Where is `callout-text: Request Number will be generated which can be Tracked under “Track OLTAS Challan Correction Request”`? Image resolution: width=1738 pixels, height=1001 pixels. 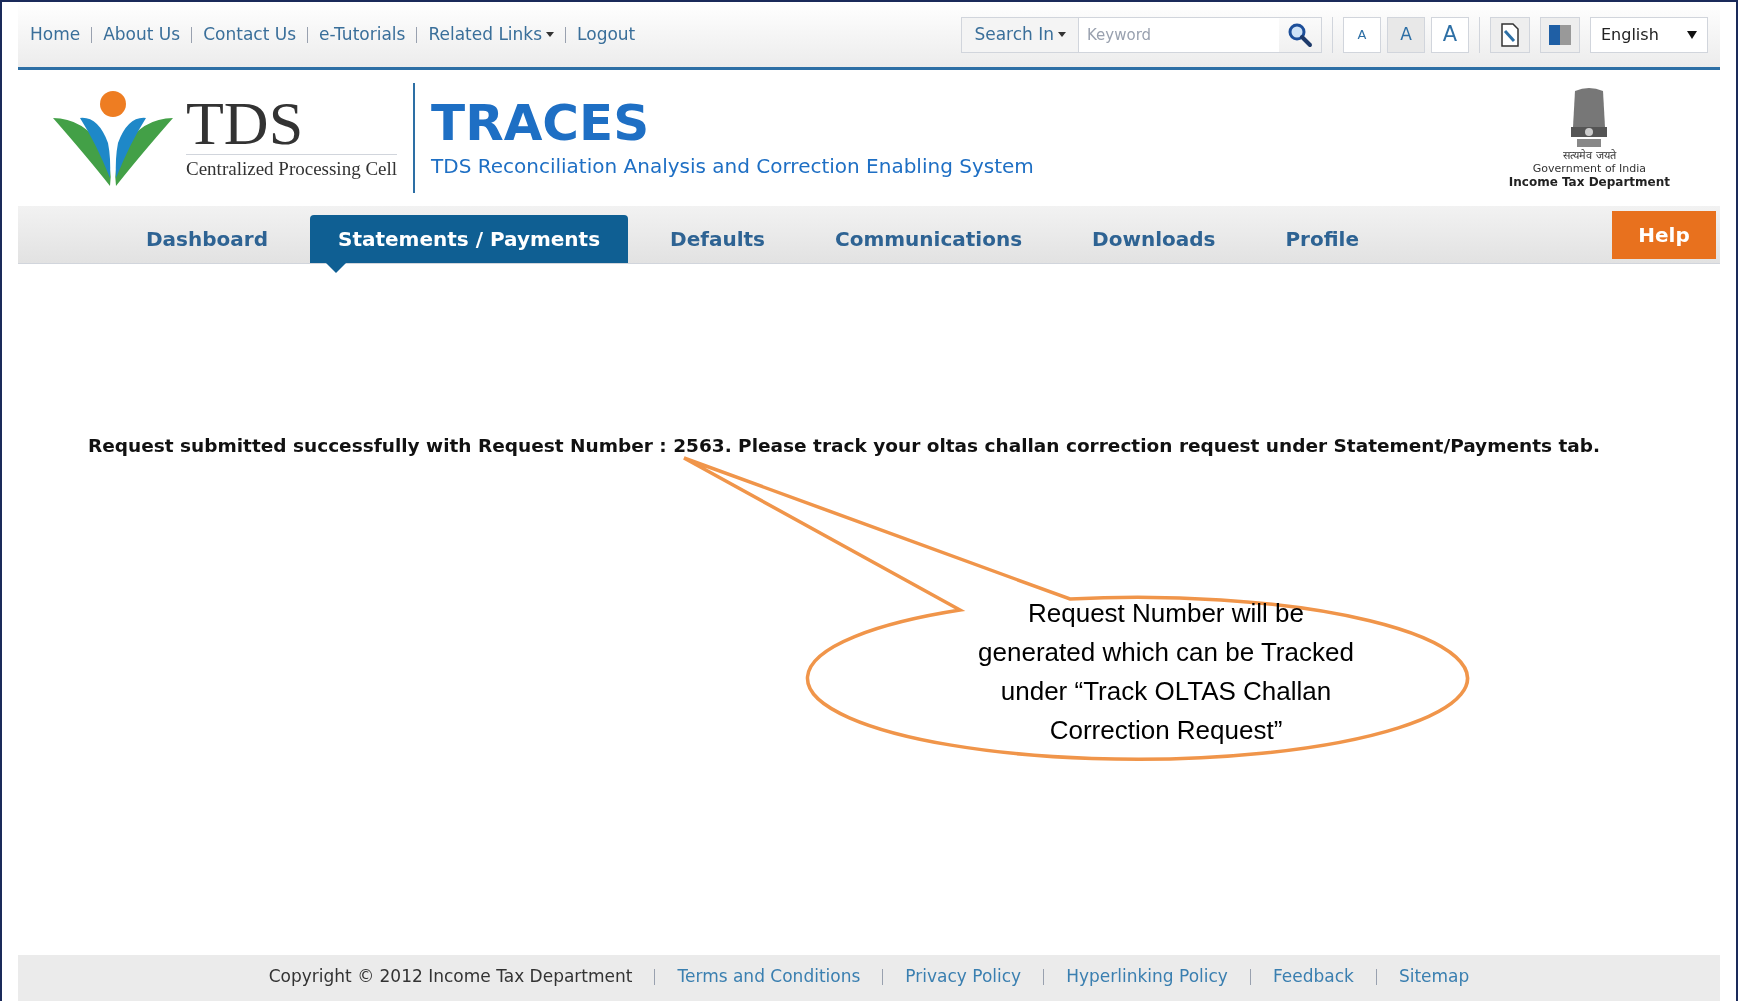
callout-text: Request Number will be generated which can be Tracked under “Track OLTAS Challan Correction Request” is located at coordinates (1166, 672).